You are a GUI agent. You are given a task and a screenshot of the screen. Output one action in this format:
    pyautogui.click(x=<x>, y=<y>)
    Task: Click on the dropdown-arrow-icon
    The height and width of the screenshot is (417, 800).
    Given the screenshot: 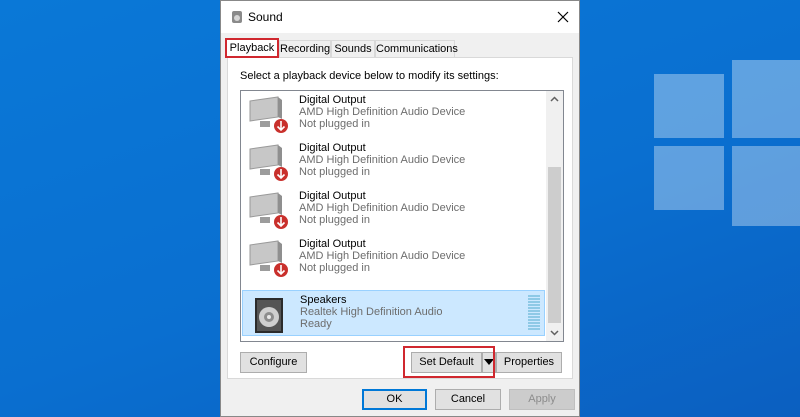 What is the action you would take?
    pyautogui.click(x=489, y=362)
    